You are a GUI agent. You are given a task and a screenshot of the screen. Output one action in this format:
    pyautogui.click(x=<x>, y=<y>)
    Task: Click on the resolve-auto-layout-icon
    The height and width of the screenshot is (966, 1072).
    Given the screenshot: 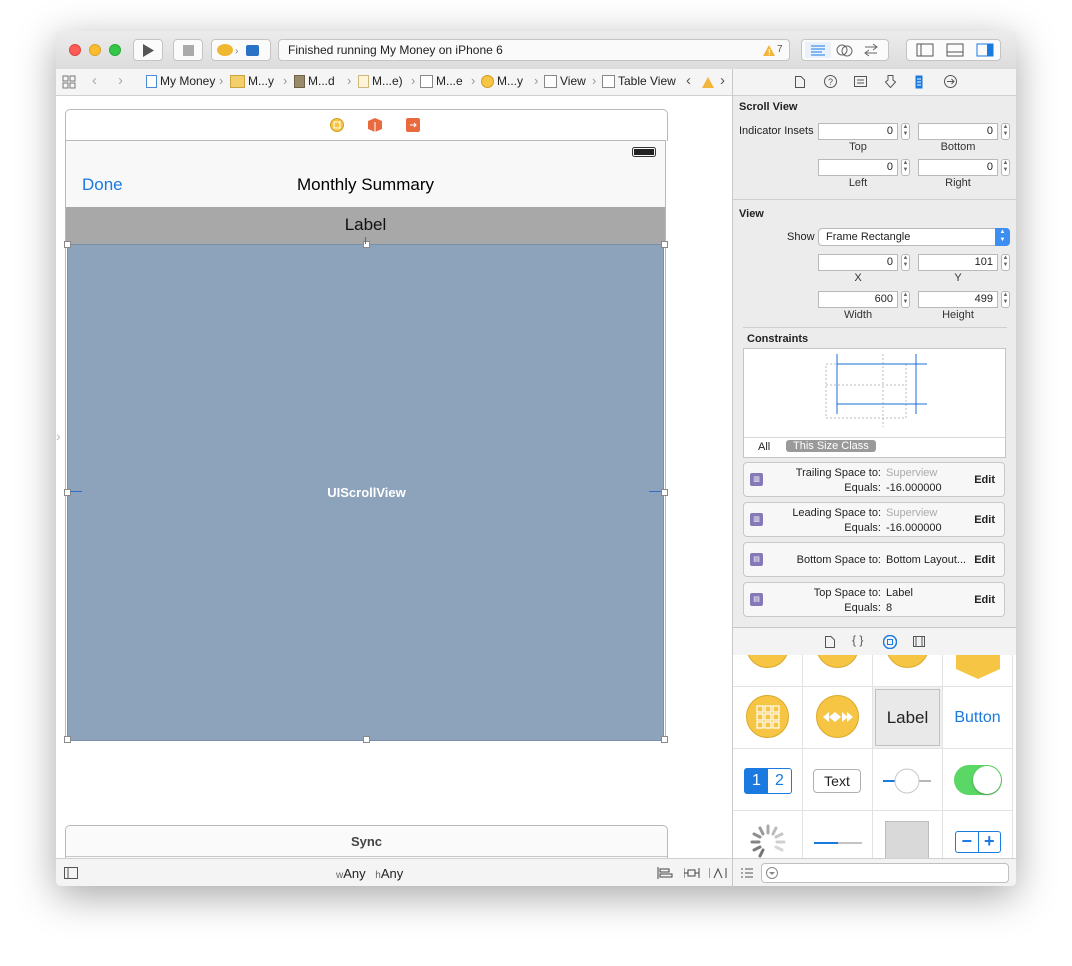 What is the action you would take?
    pyautogui.click(x=718, y=873)
    